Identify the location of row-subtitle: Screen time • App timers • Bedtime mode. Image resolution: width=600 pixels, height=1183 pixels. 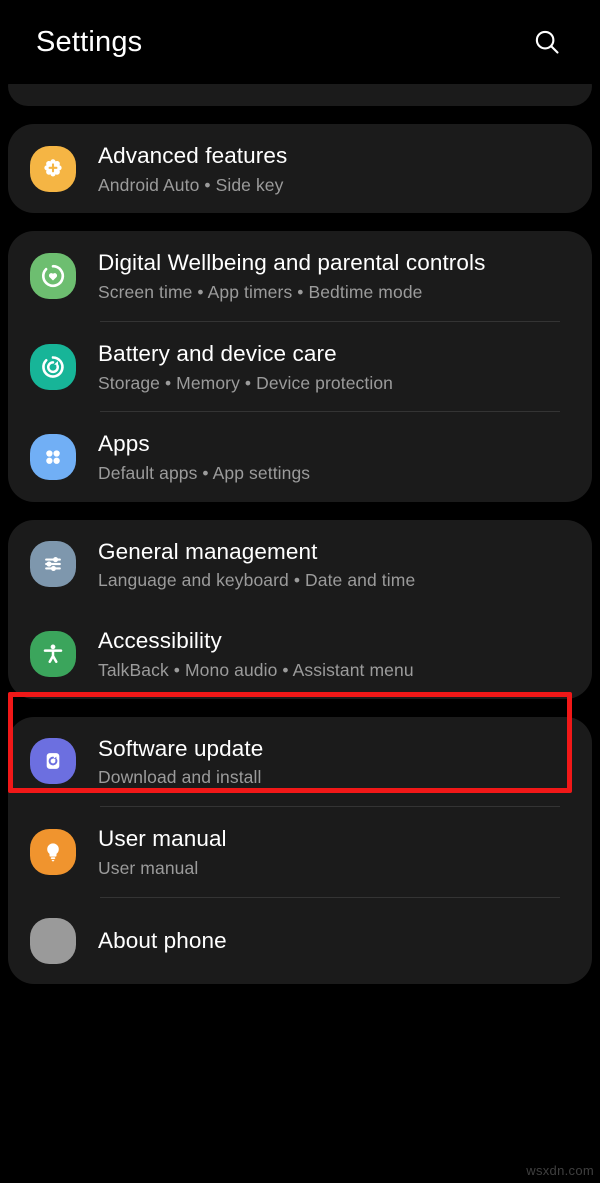
(260, 292).